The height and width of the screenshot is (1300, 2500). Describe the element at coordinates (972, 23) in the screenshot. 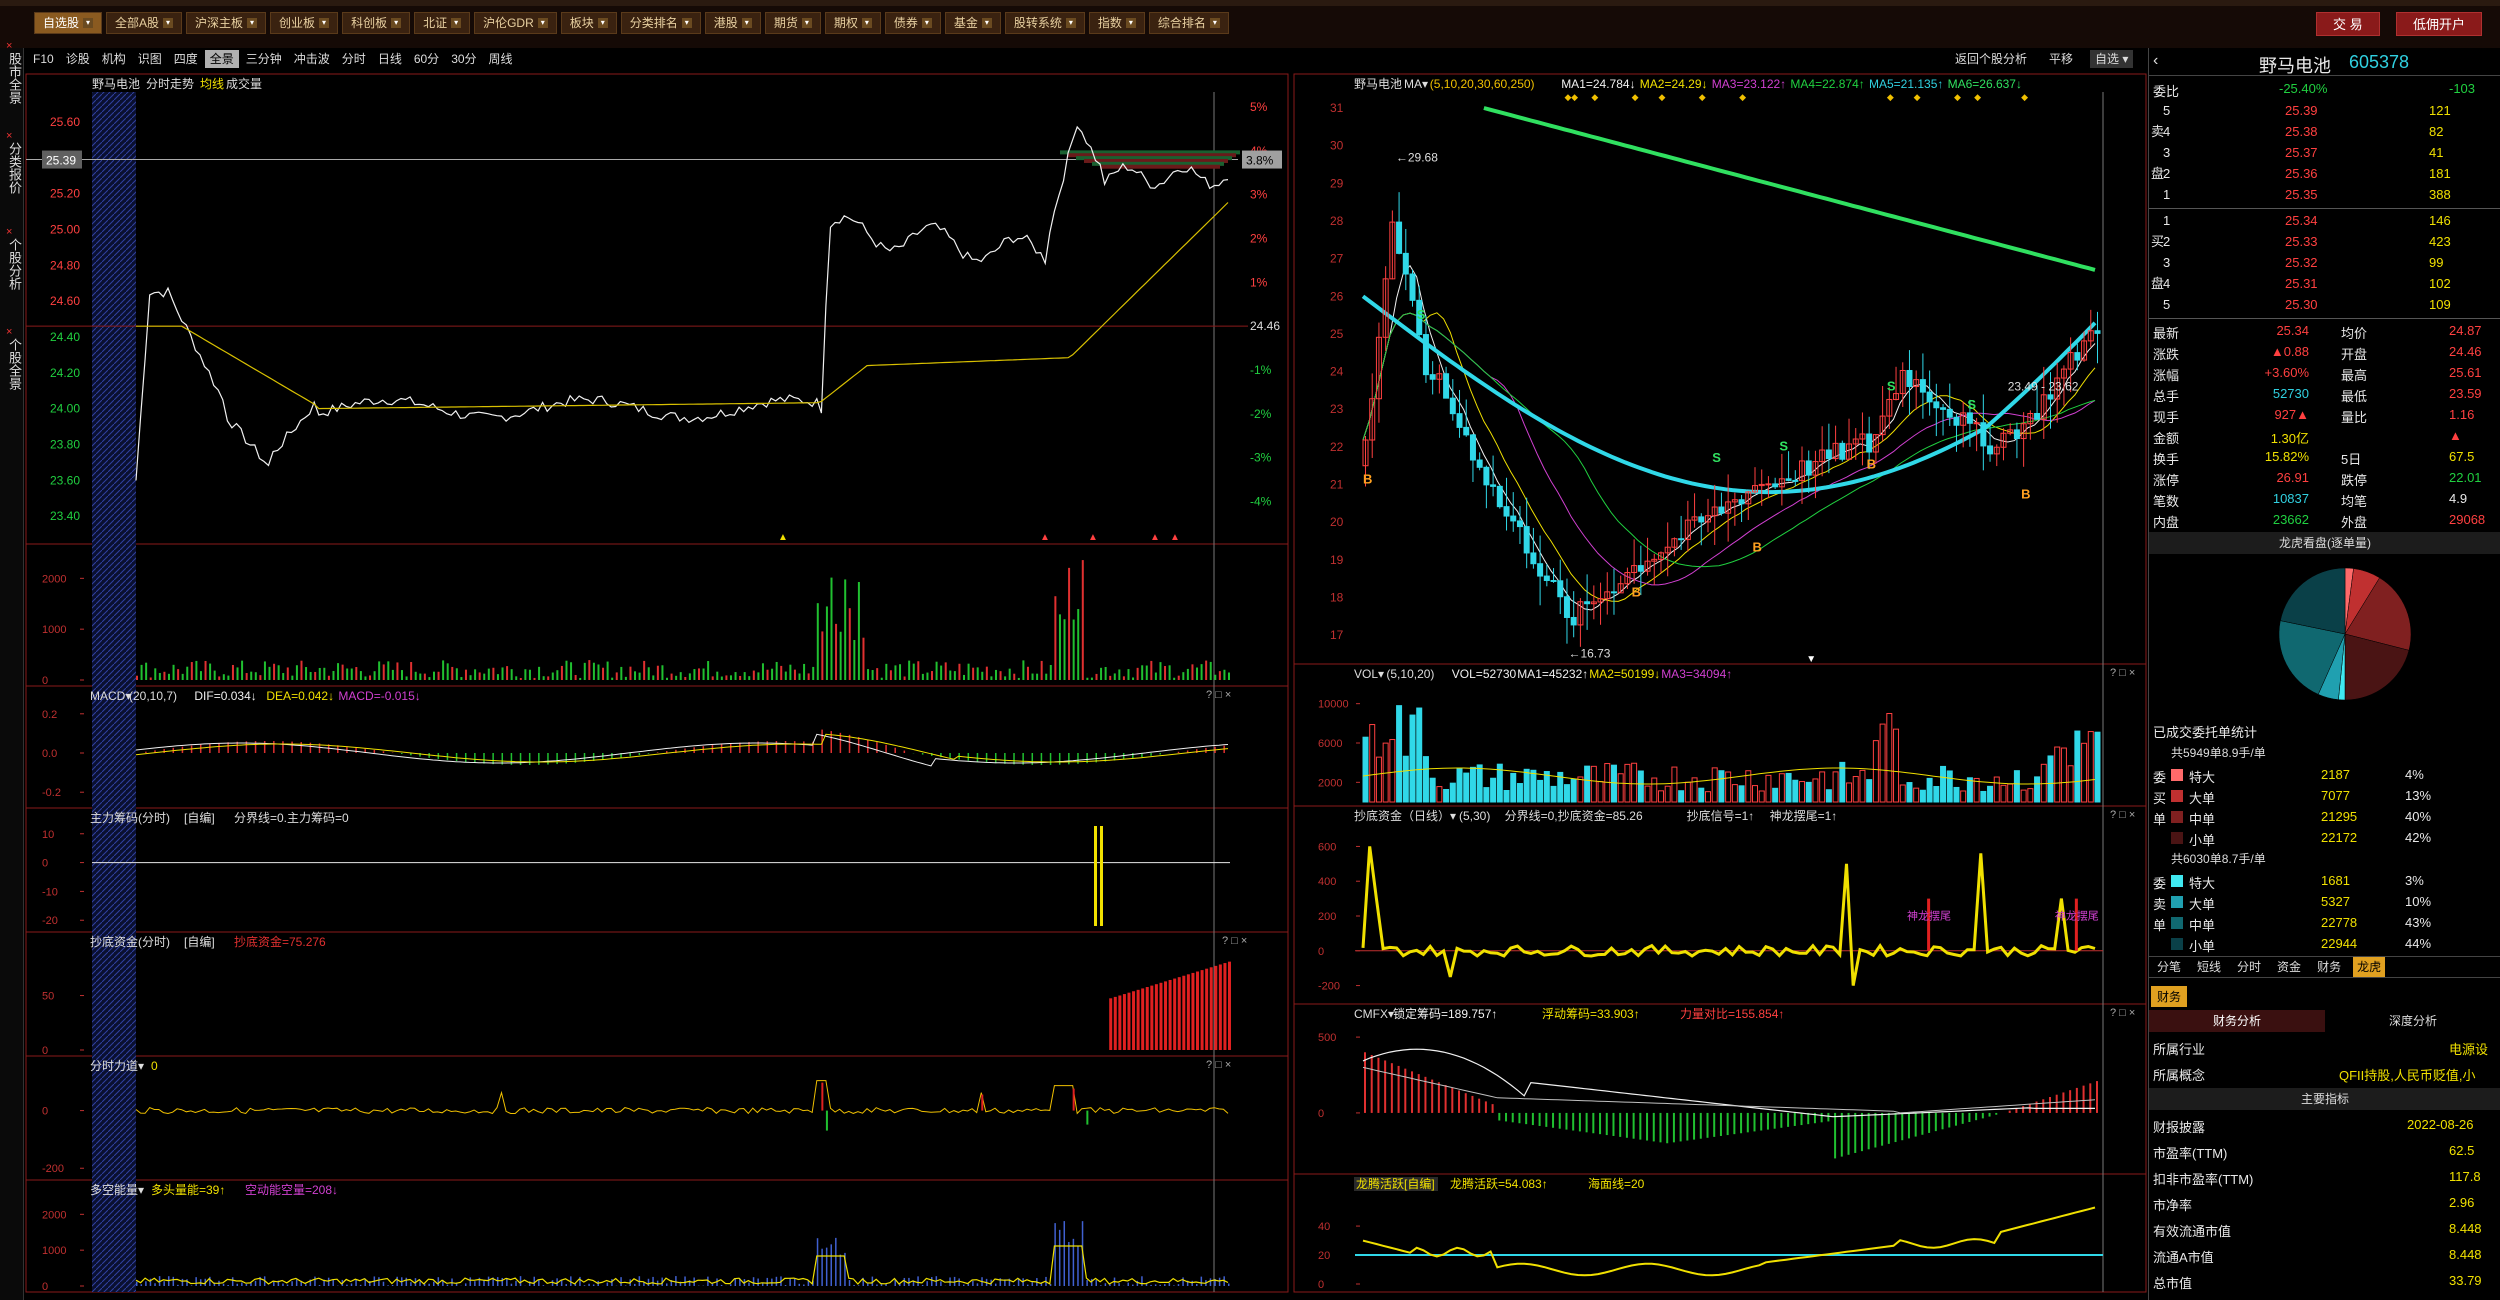

I see `menu-item-13: 基金 ▾` at that location.